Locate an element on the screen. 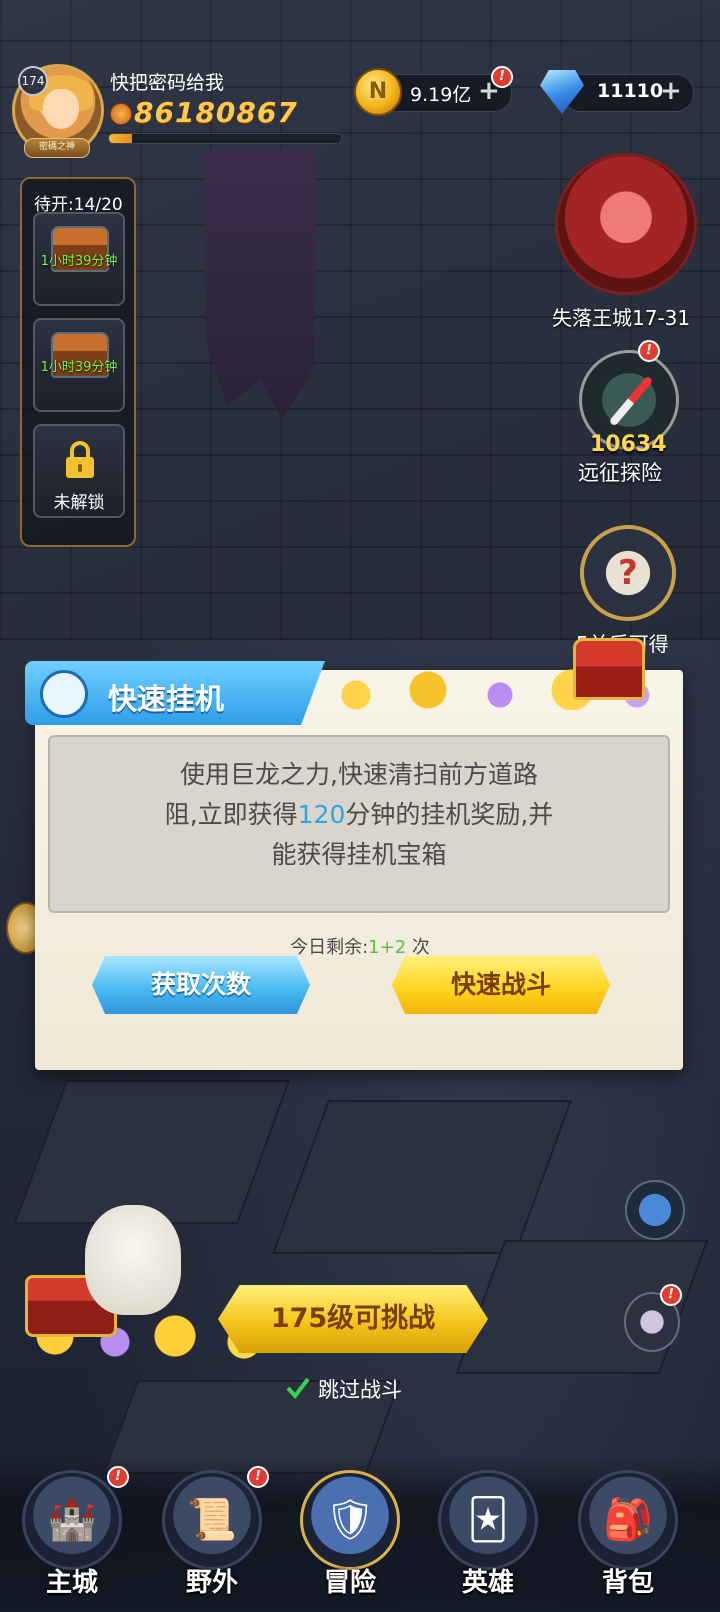 The height and width of the screenshot is (1612, 720). chest-slot-locked: 未解锁 is located at coordinates (79, 471).